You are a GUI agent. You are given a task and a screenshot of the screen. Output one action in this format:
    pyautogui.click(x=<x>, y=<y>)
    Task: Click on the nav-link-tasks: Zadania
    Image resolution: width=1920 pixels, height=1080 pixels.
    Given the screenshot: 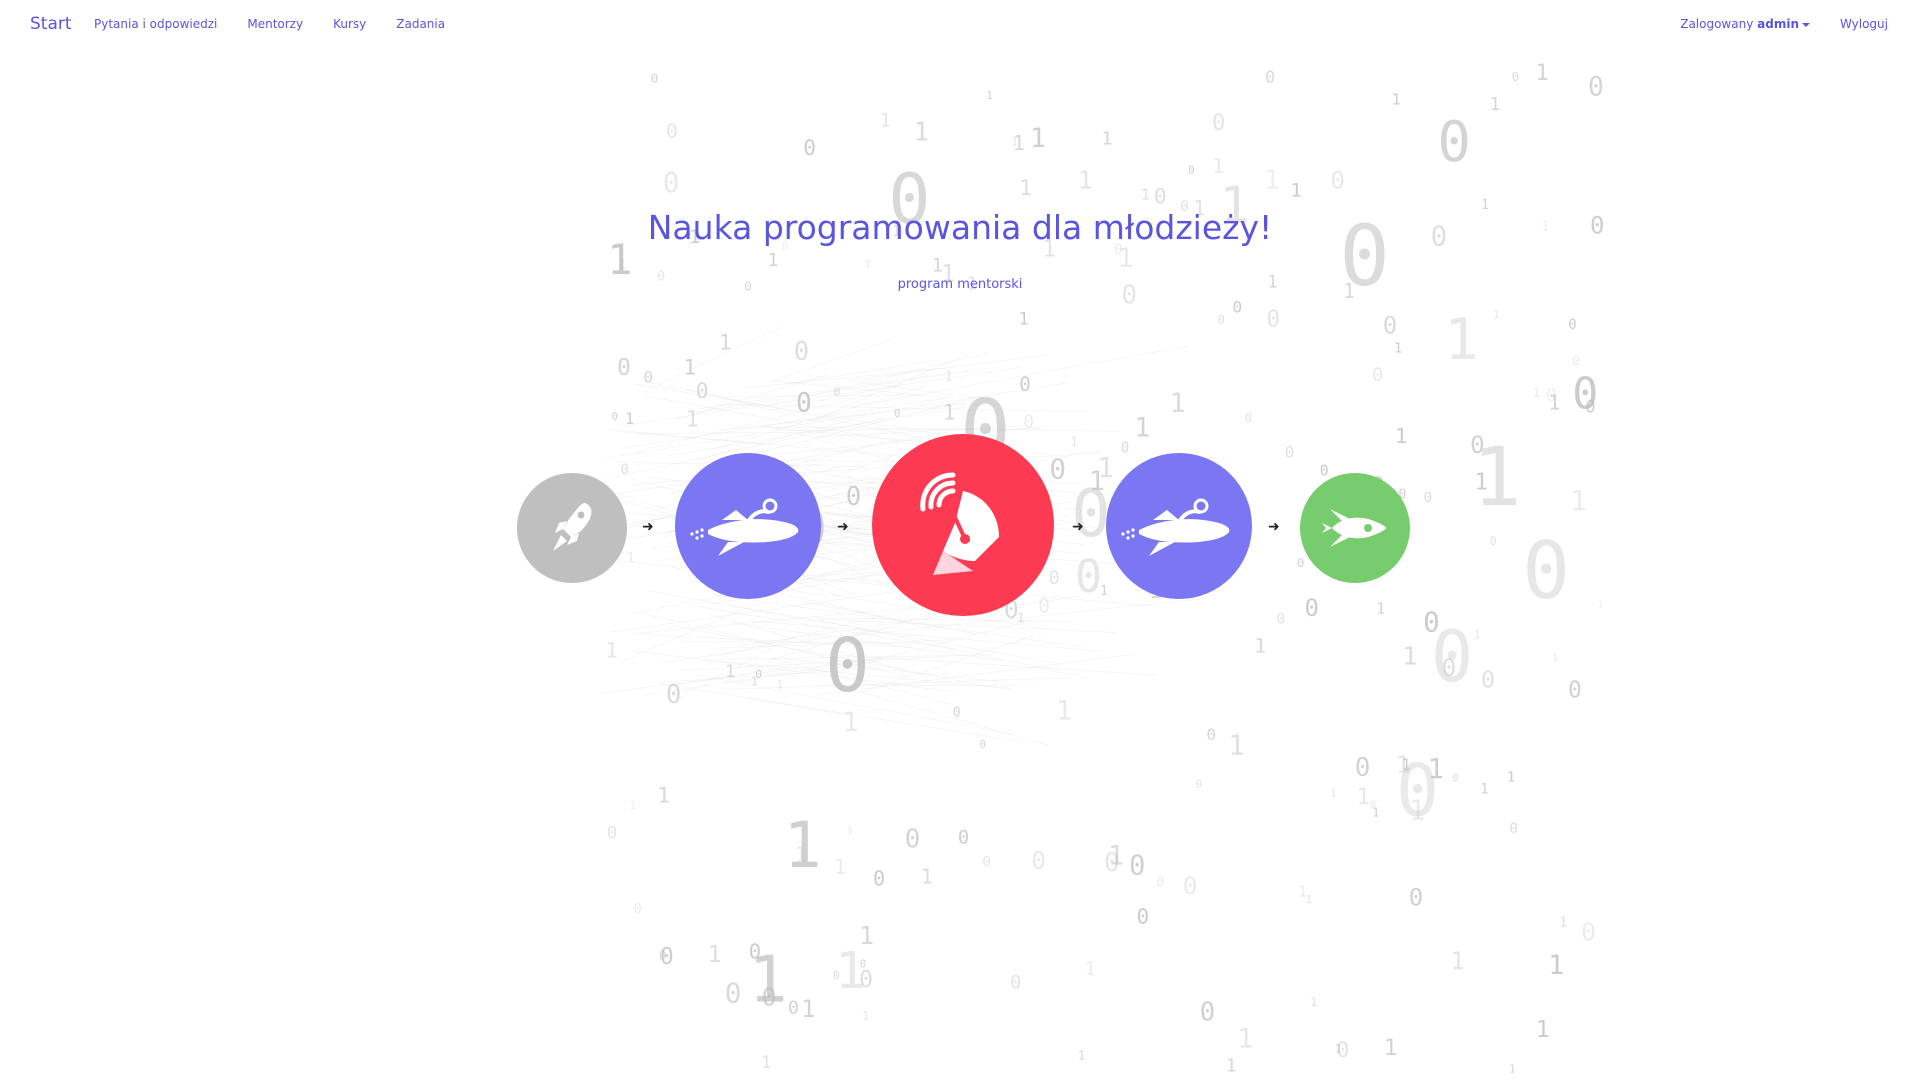 What is the action you would take?
    pyautogui.click(x=420, y=24)
    